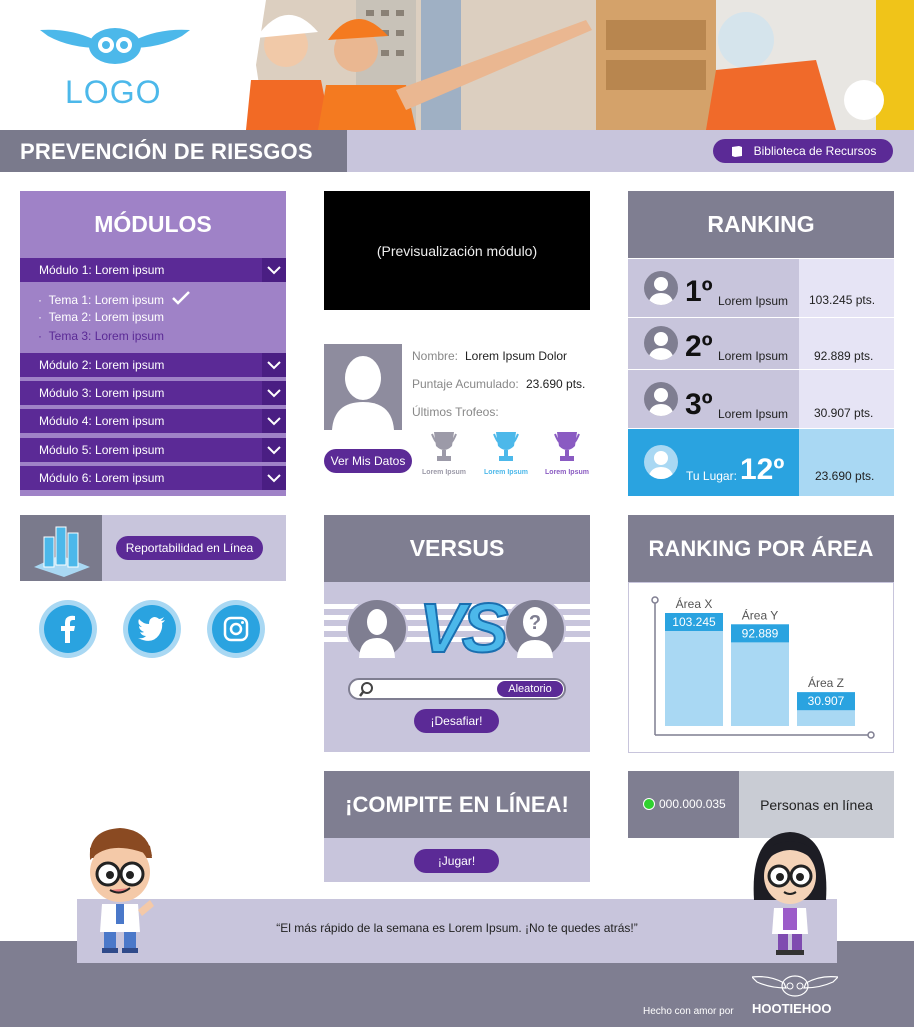  What do you see at coordinates (463, 628) in the screenshot?
I see `vs-text: VS` at bounding box center [463, 628].